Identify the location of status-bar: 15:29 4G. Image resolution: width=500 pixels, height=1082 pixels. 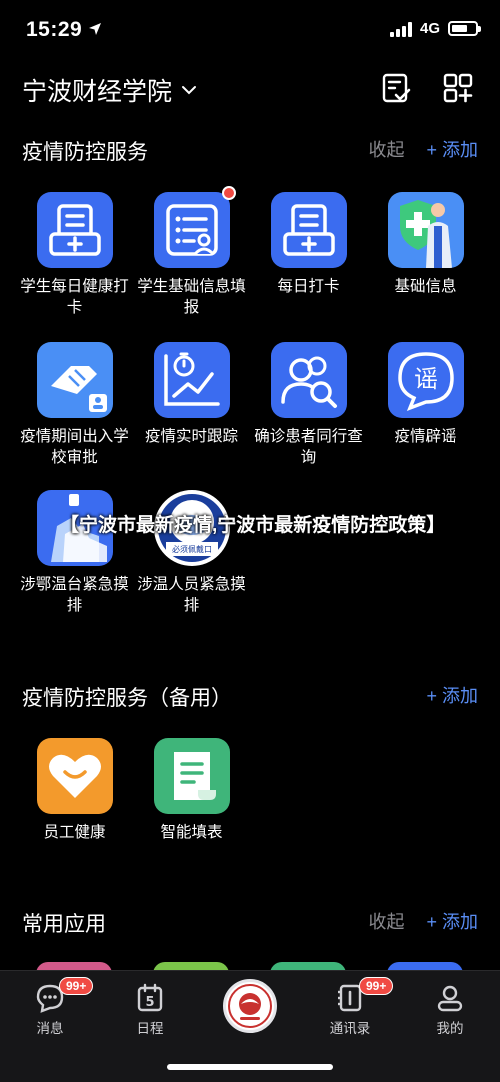
(250, 30).